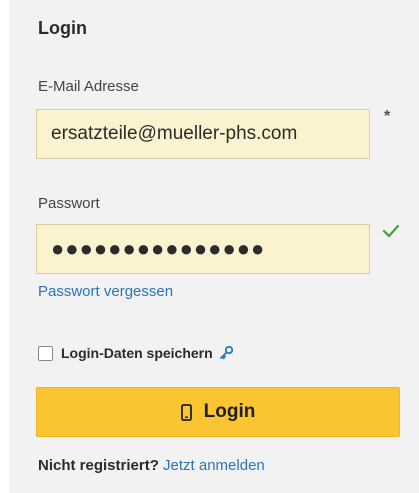 The height and width of the screenshot is (493, 419). What do you see at coordinates (45, 353) in the screenshot?
I see `remember-checkbox` at bounding box center [45, 353].